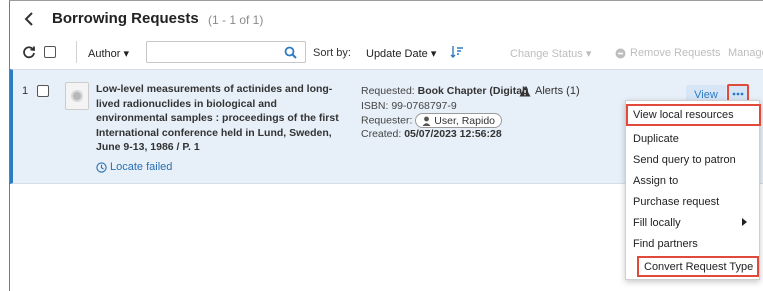 The width and height of the screenshot is (763, 291). Describe the element at coordinates (745, 53) in the screenshot. I see `manage-button: Manage` at that location.